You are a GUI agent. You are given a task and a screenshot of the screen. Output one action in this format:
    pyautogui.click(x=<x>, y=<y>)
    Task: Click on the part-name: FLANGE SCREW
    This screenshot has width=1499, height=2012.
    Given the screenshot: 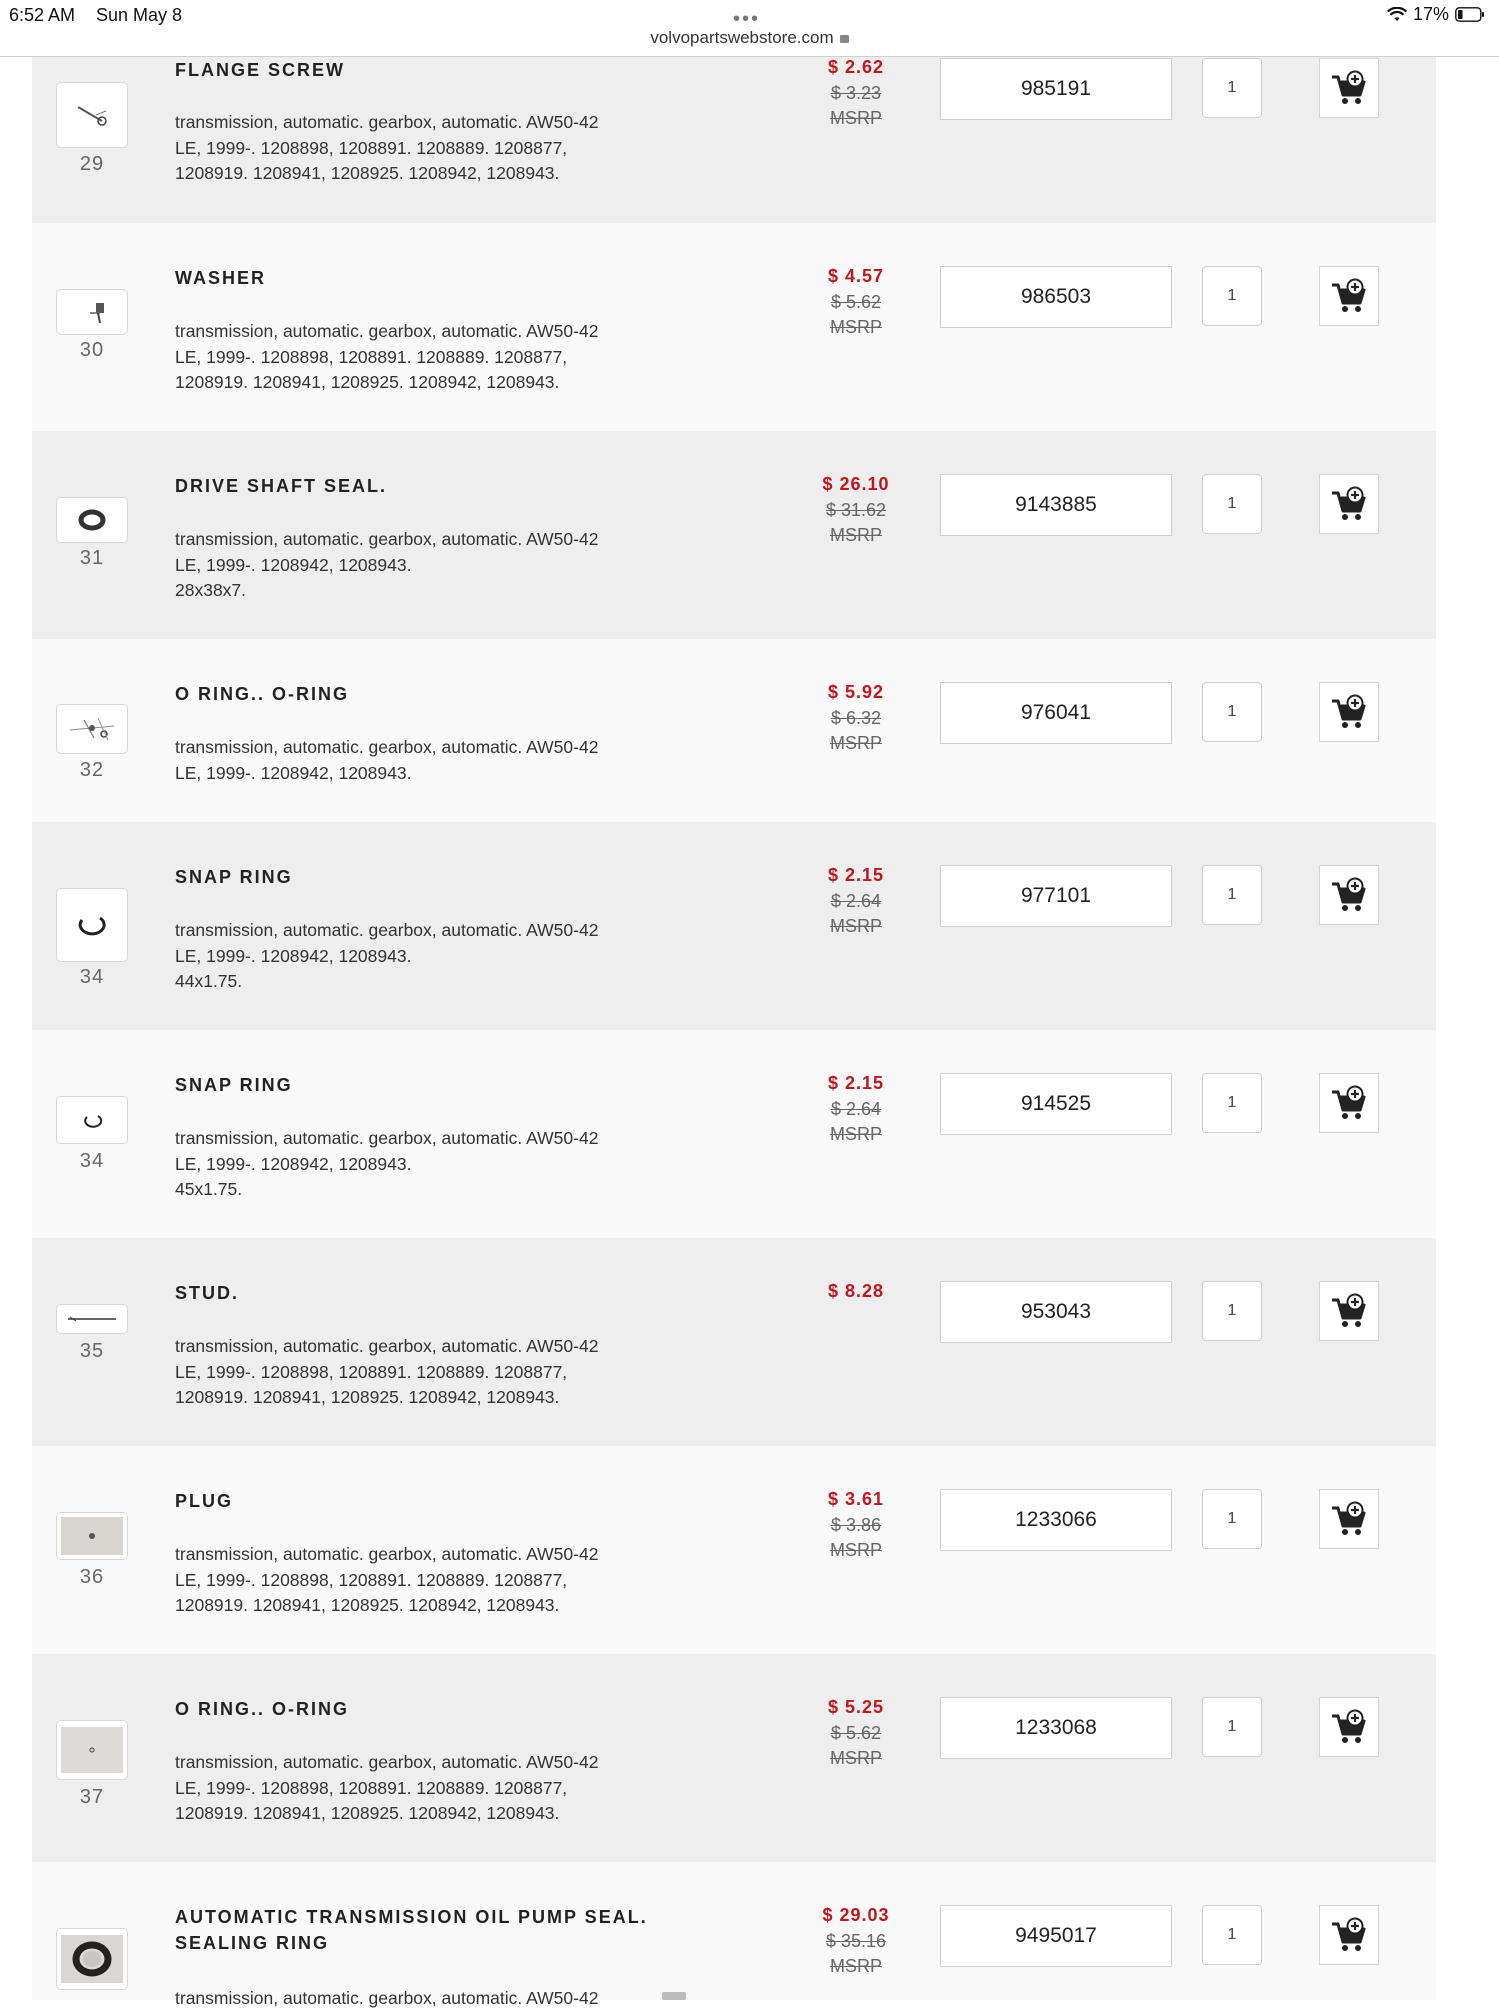 What is the action you would take?
    pyautogui.click(x=455, y=70)
    